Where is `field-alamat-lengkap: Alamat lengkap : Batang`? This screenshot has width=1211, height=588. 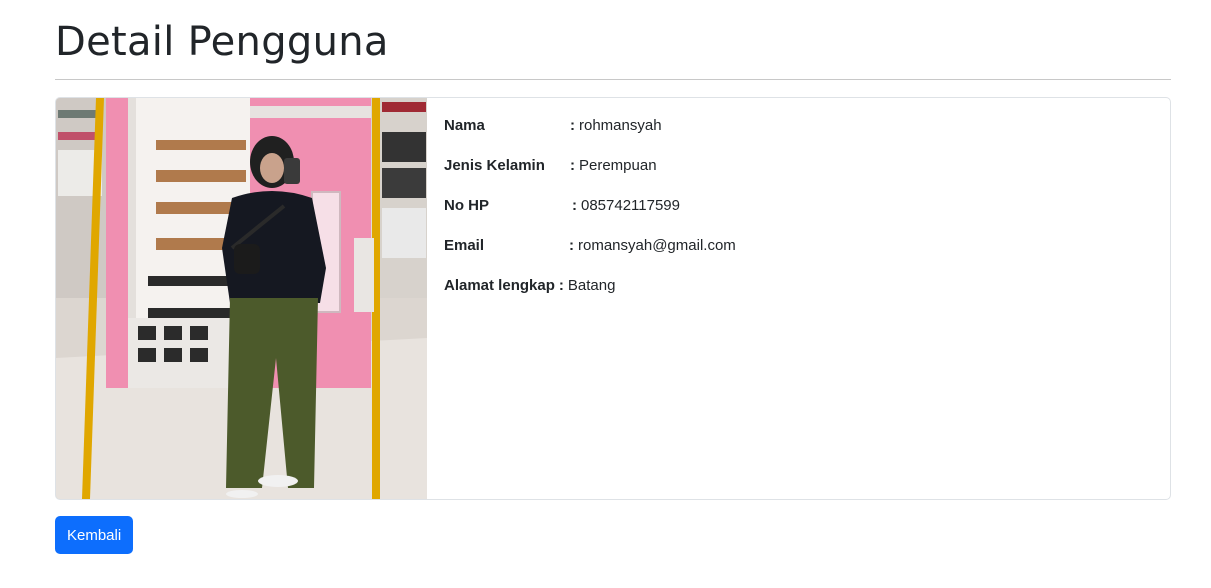
field-alamat-lengkap: Alamat lengkap : Batang is located at coordinates (590, 286).